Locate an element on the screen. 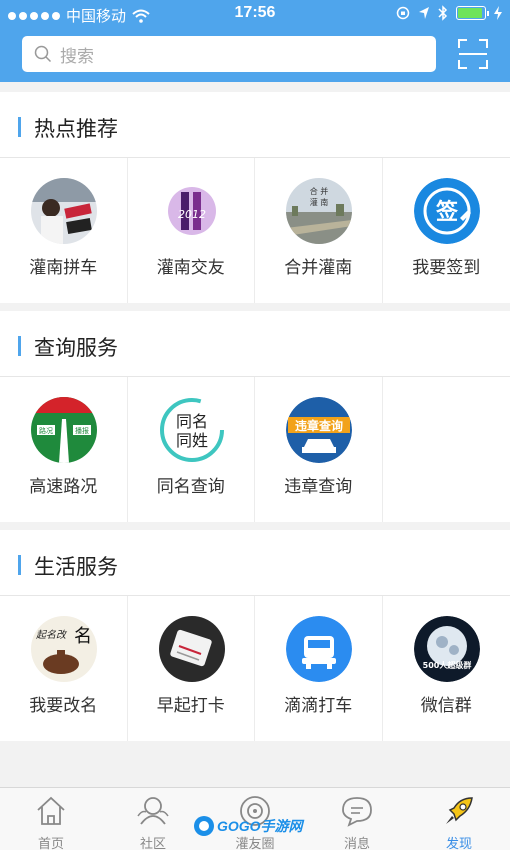 This screenshot has height=850, width=510. grid-item-label: 早起打卡 is located at coordinates (190, 705).